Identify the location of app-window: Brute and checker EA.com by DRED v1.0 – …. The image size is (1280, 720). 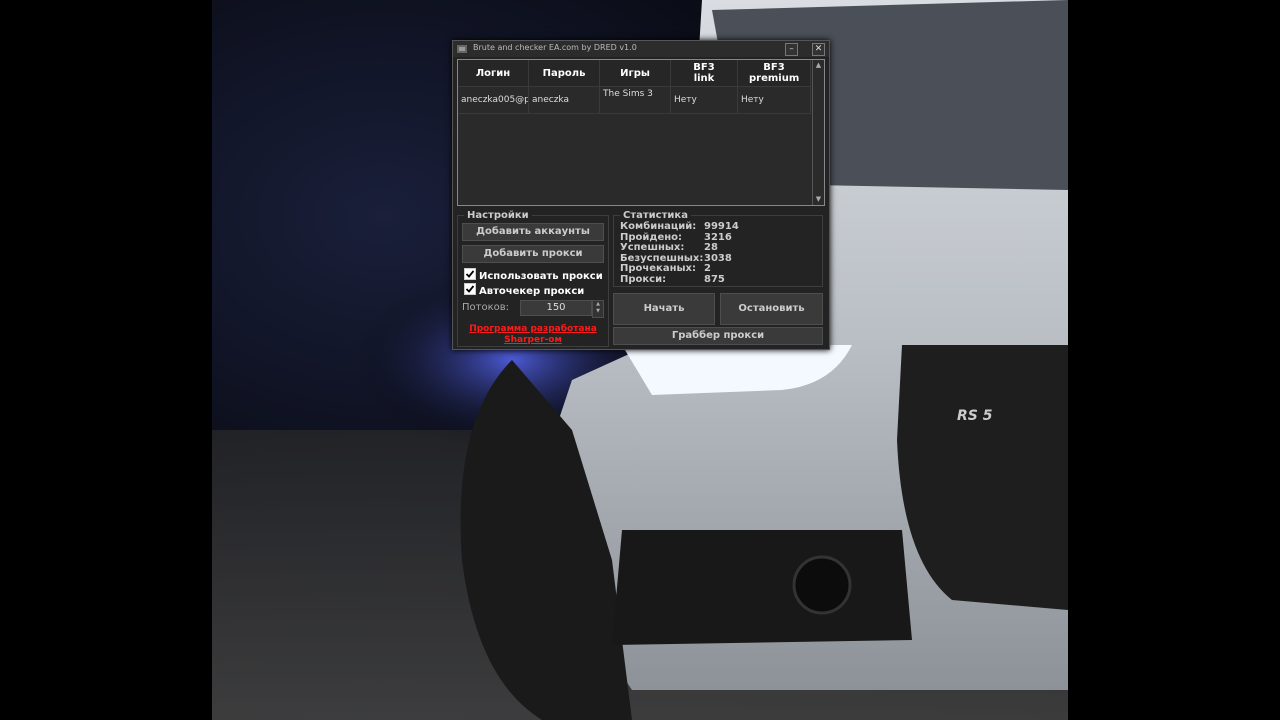
(641, 195).